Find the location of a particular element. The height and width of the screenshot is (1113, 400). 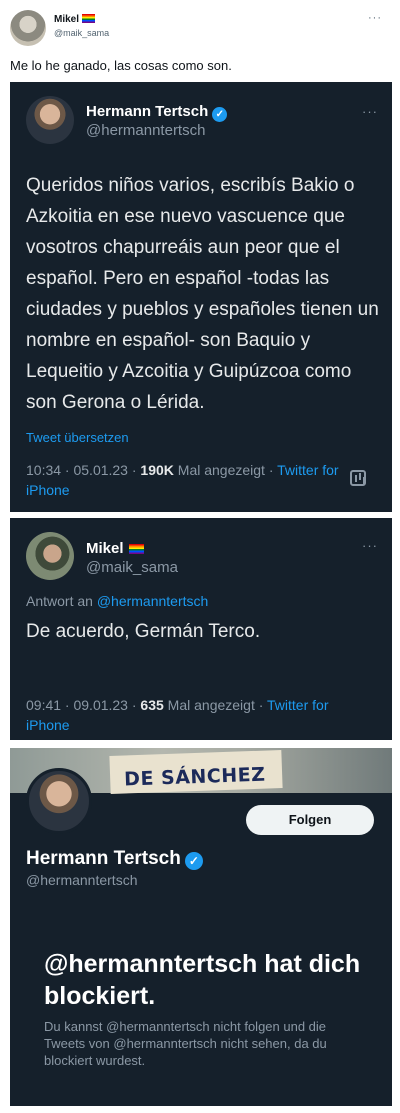

blocked-title: @hermanntertsch hat dich blockiert. is located at coordinates (202, 980).